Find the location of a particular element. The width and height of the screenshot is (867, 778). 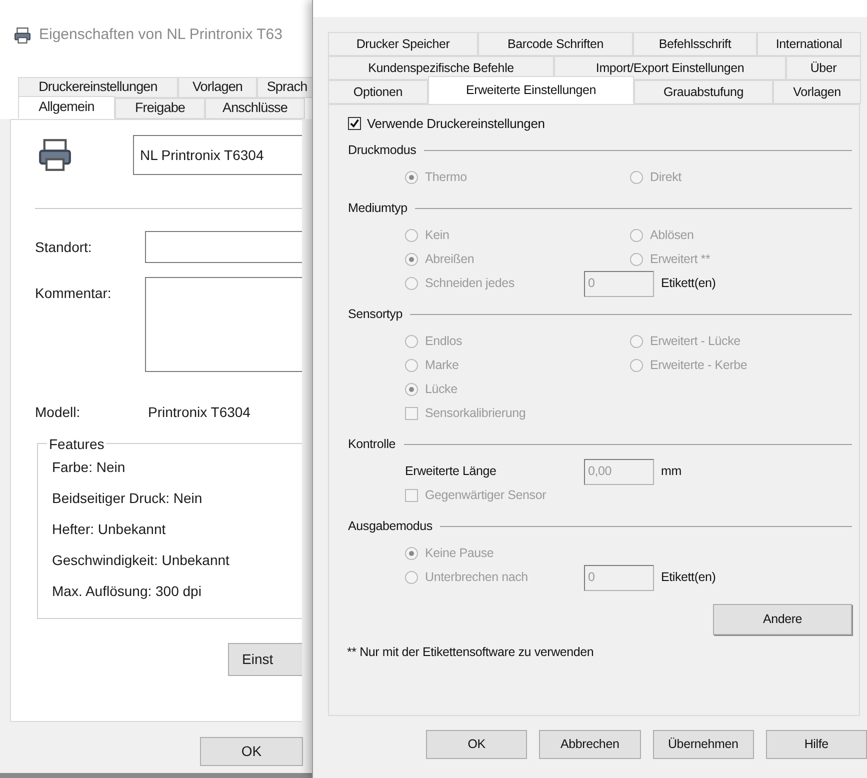

section-title: Kontrolle is located at coordinates (372, 445).